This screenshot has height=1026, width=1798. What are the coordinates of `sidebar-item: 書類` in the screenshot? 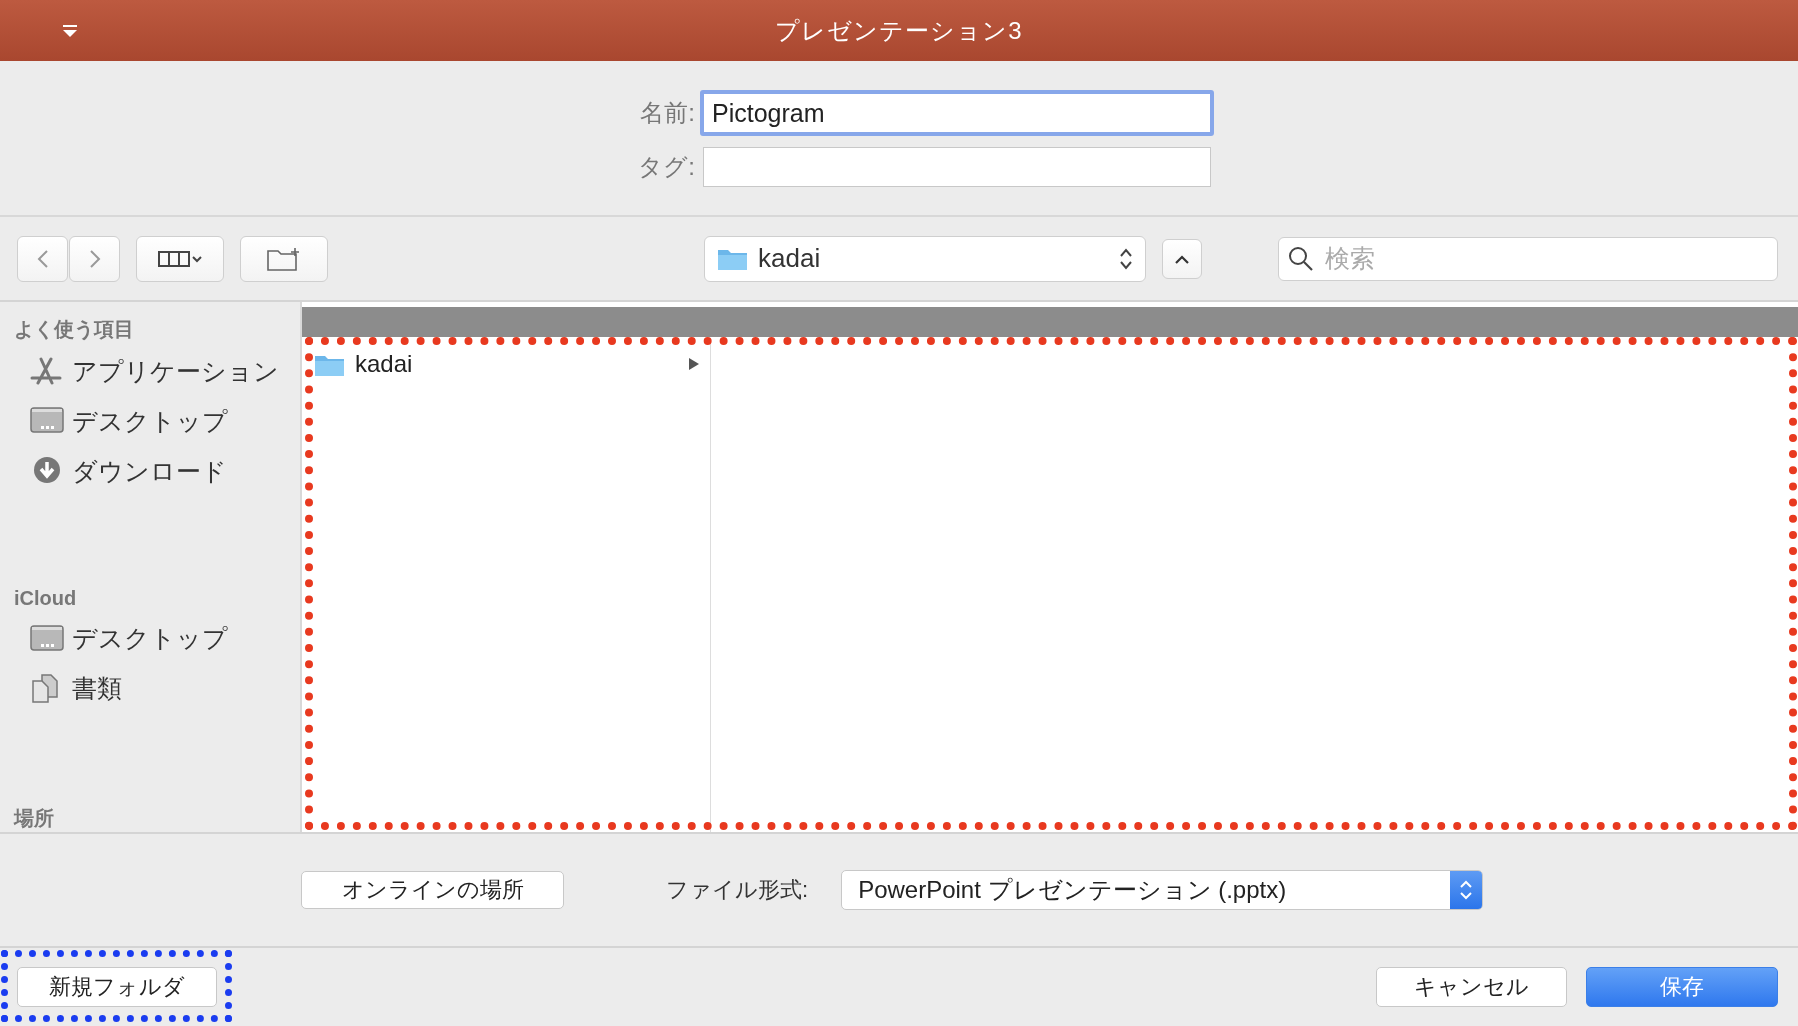 It's located at (157, 688).